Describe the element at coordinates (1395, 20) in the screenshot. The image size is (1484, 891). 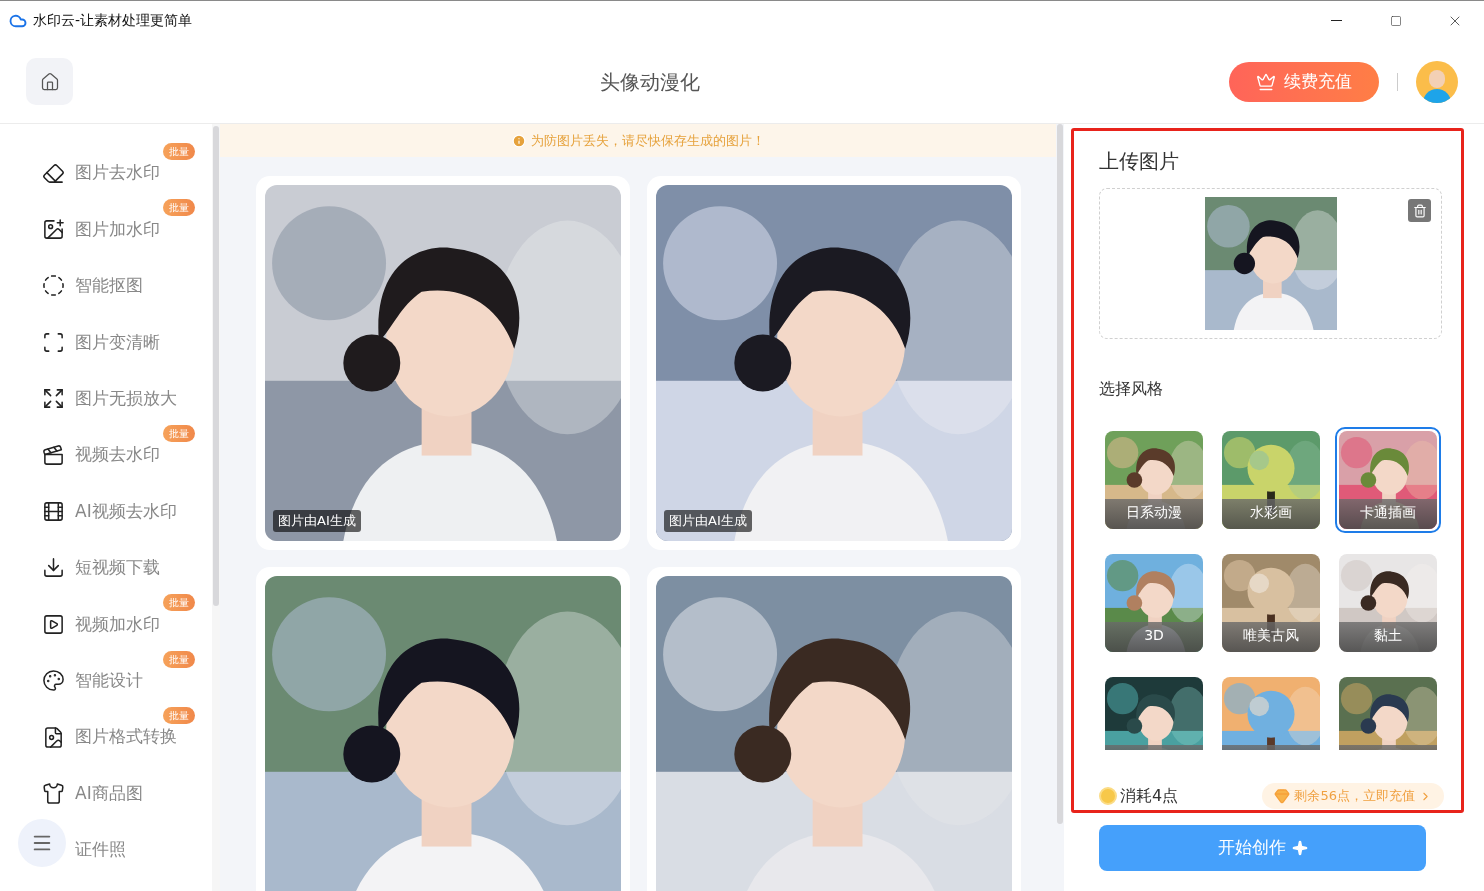
I see `maximize-icon` at that location.